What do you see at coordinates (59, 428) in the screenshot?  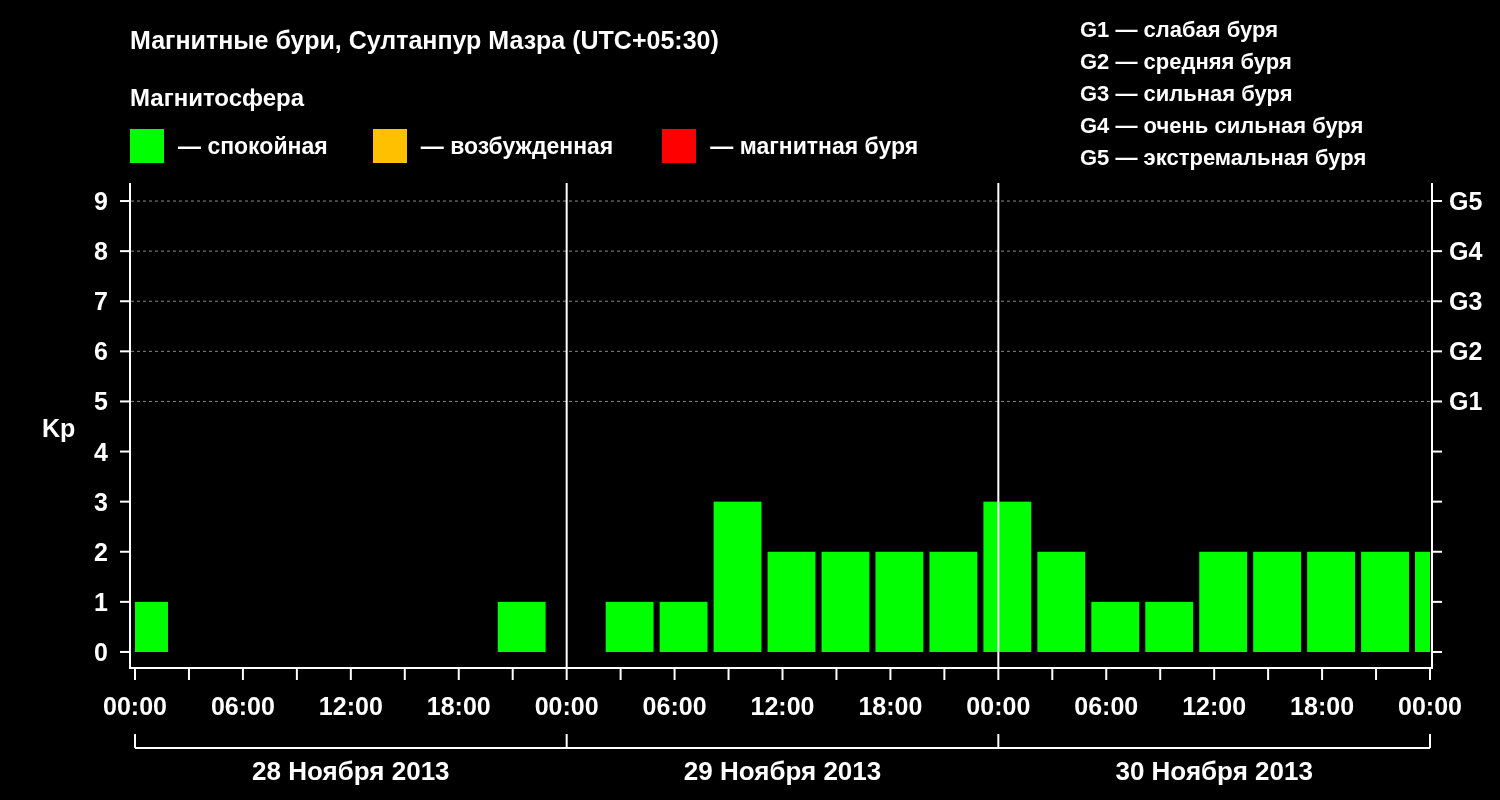 I see `y-axis-title: Kp` at bounding box center [59, 428].